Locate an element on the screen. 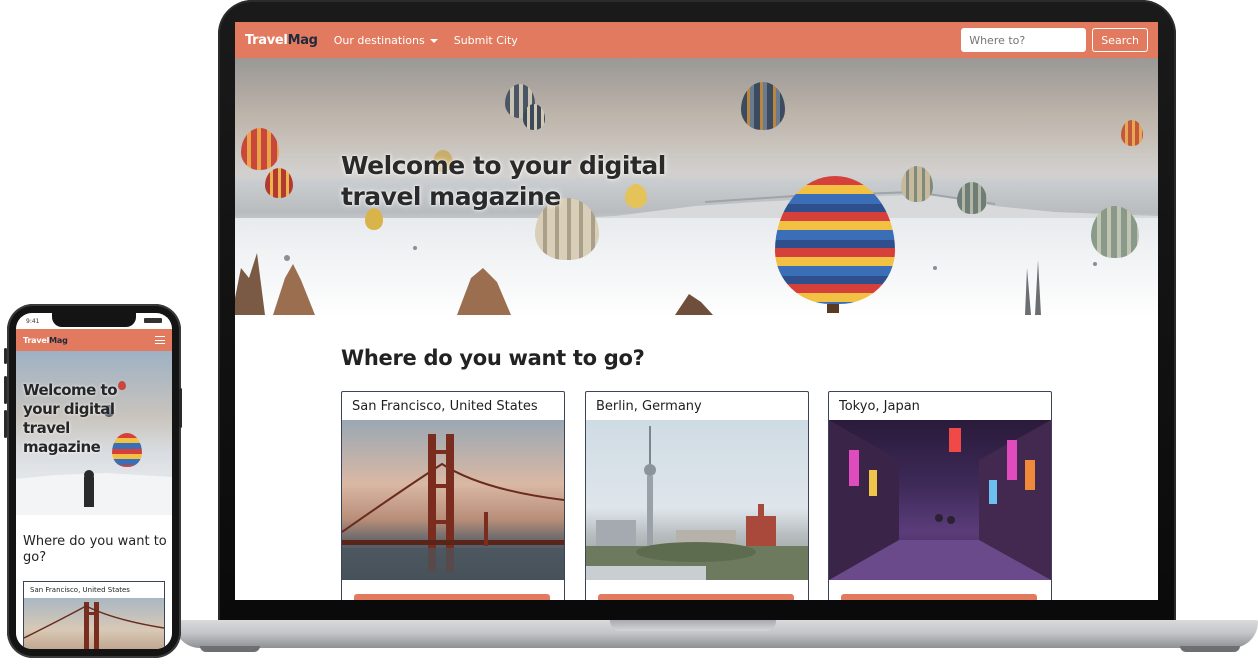 This screenshot has height=672, width=1258. phone-hero-banner: Welcome to your digital travel magazine is located at coordinates (94, 433).